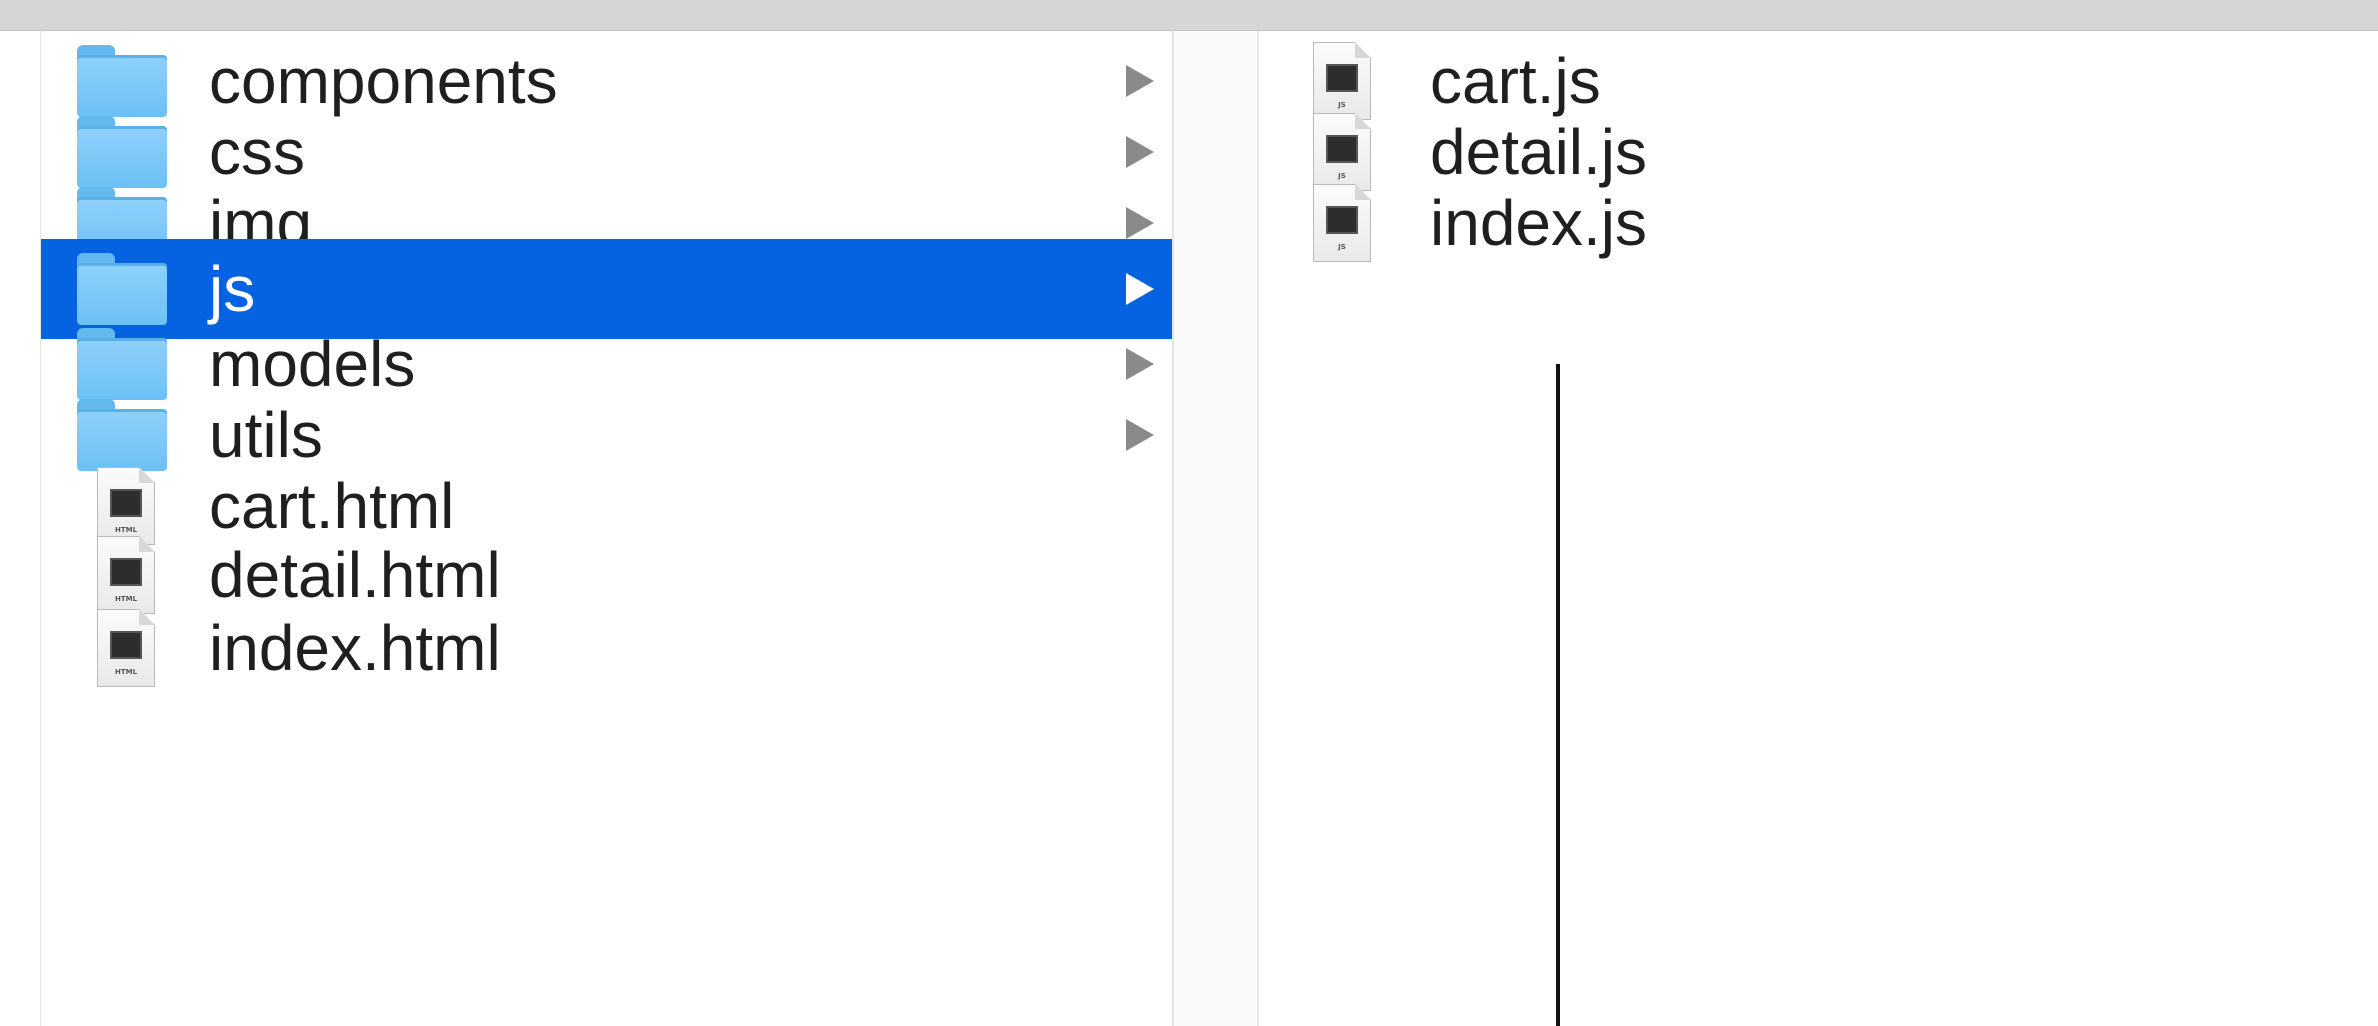  Describe the element at coordinates (1558, 695) in the screenshot. I see `text-cursor` at that location.